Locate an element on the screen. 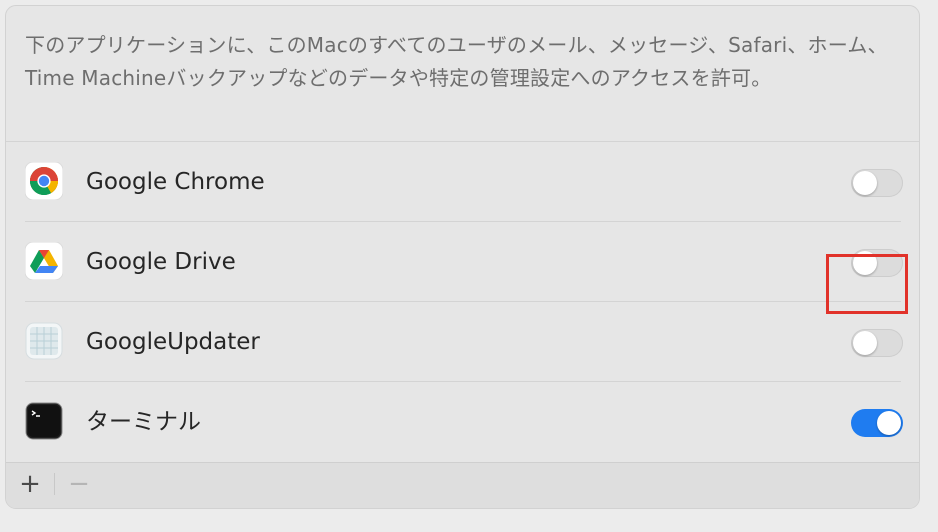 This screenshot has width=938, height=532. terminal-icon is located at coordinates (44, 421).